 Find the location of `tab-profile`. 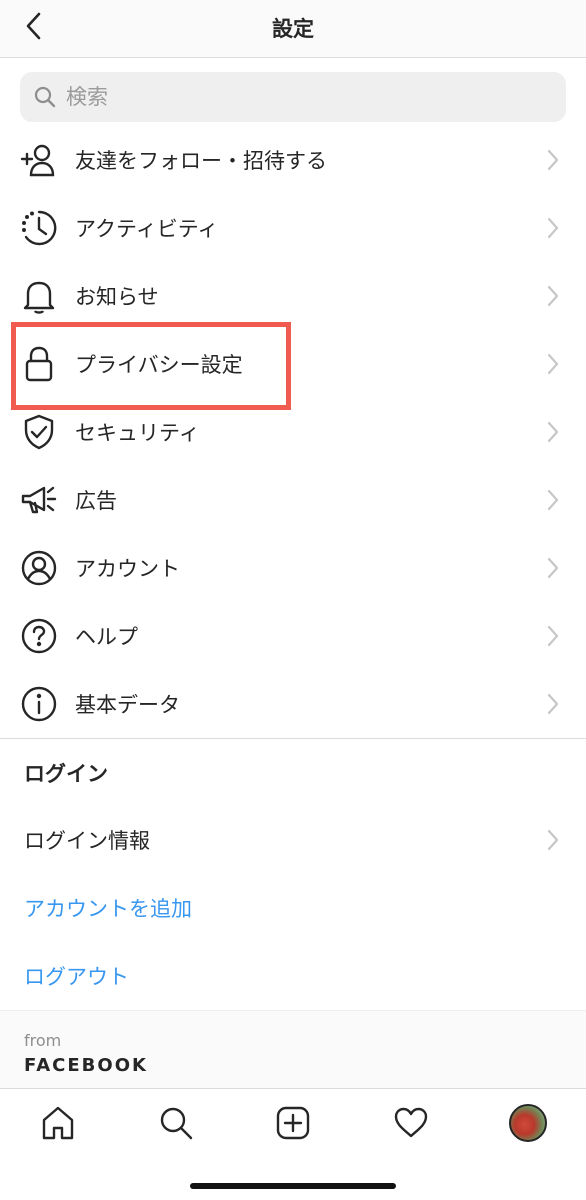

tab-profile is located at coordinates (528, 1123).